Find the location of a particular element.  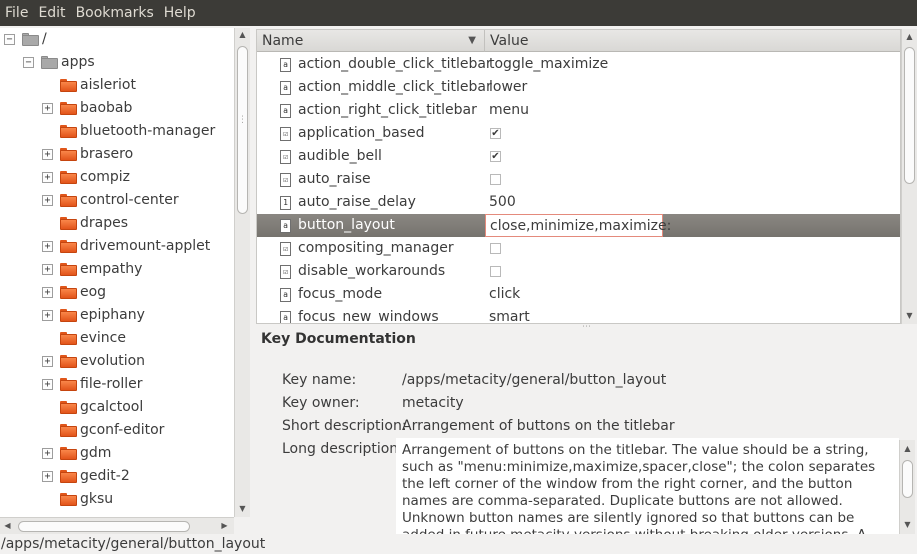

tree-item: drapes is located at coordinates (117, 223).